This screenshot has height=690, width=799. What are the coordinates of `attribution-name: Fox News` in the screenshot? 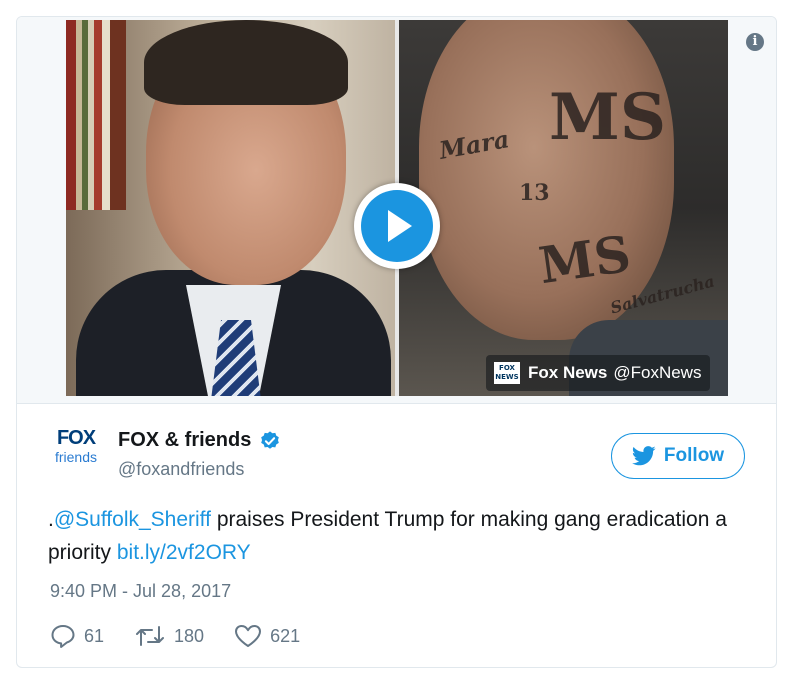 It's located at (568, 372).